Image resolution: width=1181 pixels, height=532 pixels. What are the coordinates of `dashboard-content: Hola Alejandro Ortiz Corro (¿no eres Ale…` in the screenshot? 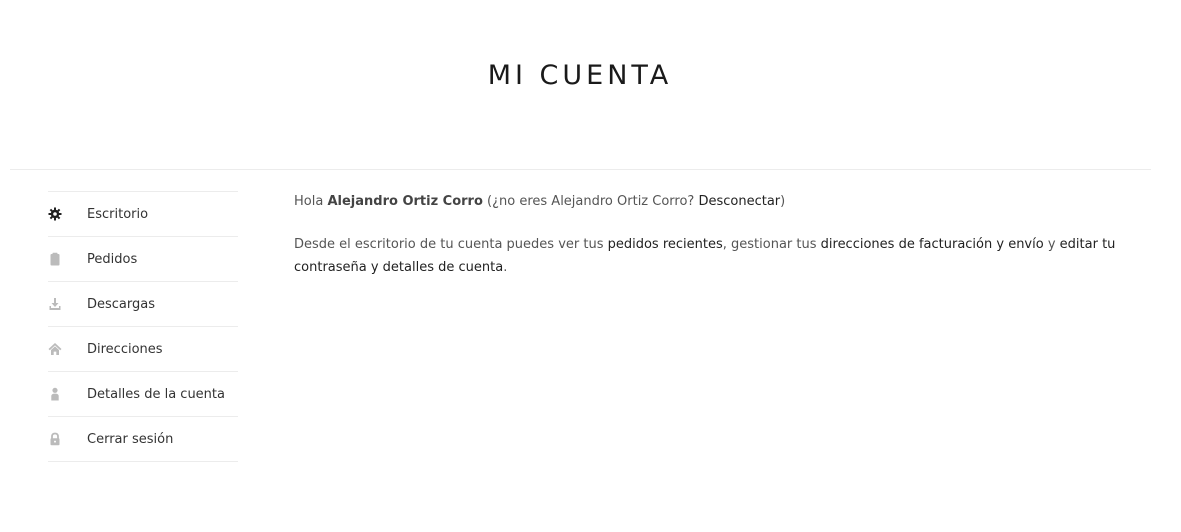 It's located at (719, 244).